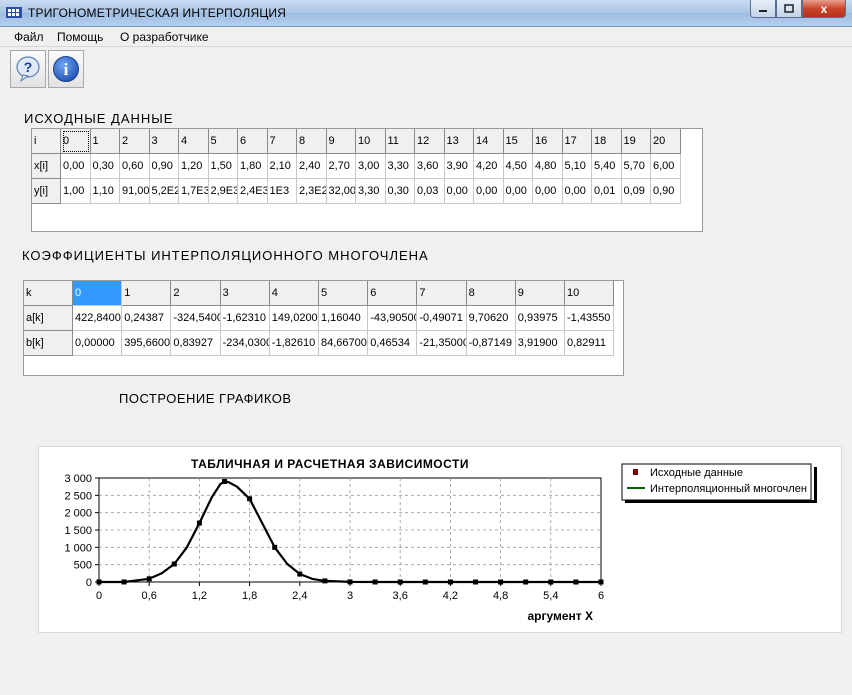  Describe the element at coordinates (253, 166) in the screenshot. I see `source-grid-cell: 1,80` at that location.